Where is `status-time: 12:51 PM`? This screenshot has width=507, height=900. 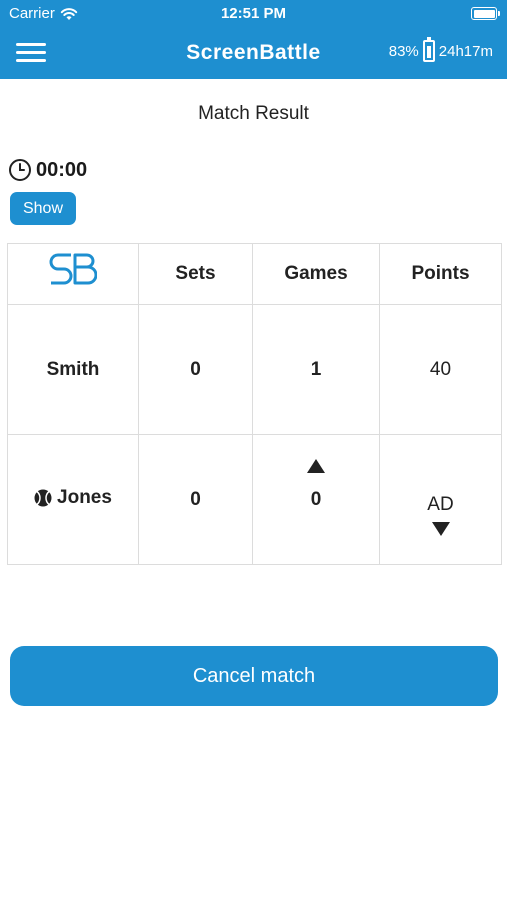
status-time: 12:51 PM is located at coordinates (253, 13).